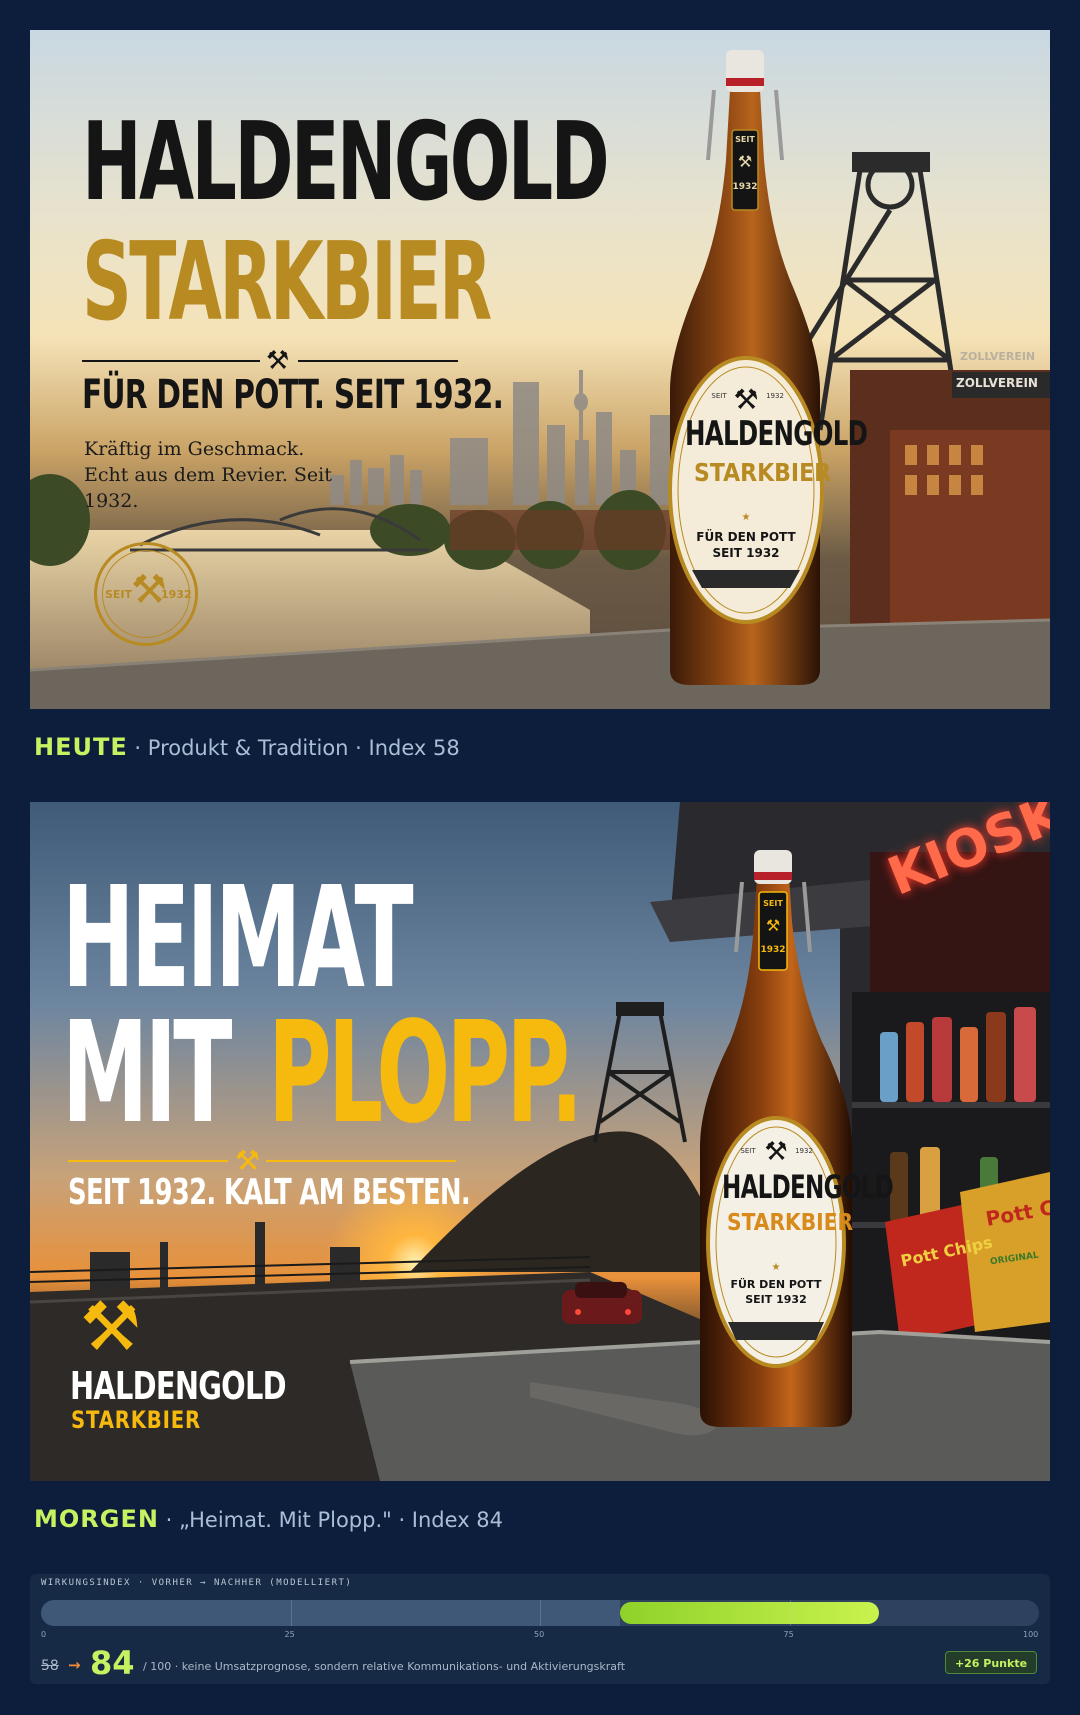  Describe the element at coordinates (997, 383) in the screenshot. I see `building-sign: ZOLLVEREIN` at that location.